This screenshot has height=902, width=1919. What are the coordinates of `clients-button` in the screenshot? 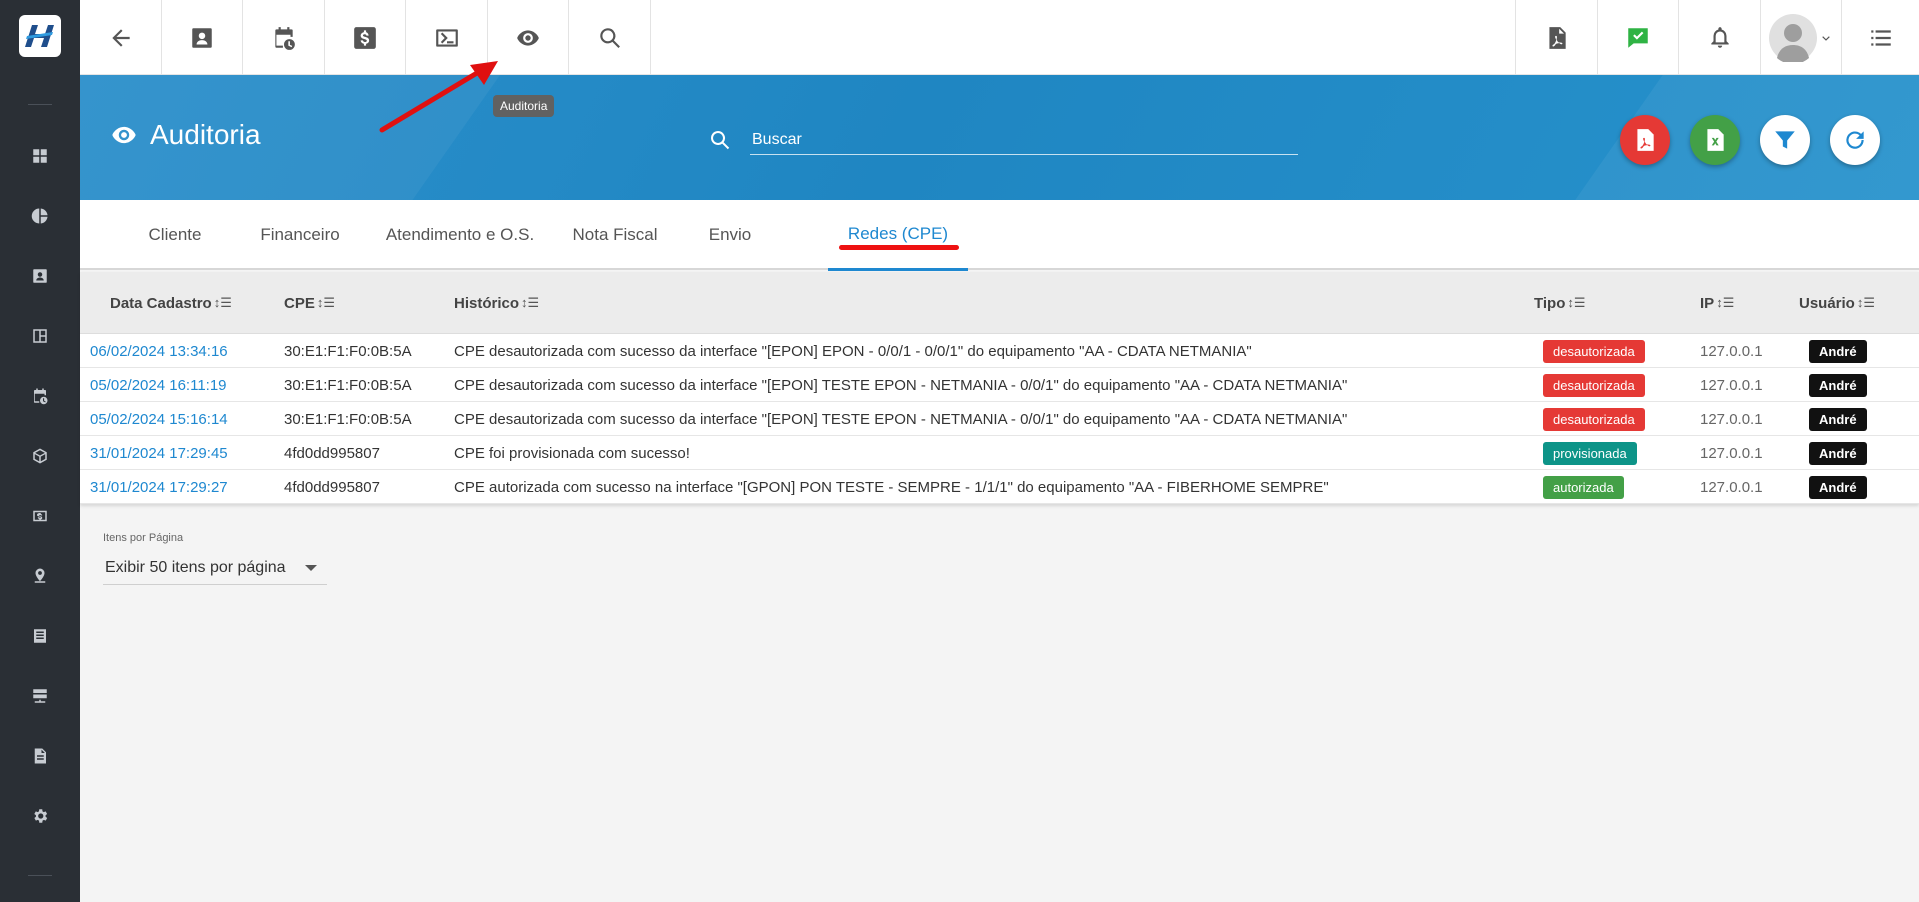 It's located at (202, 37).